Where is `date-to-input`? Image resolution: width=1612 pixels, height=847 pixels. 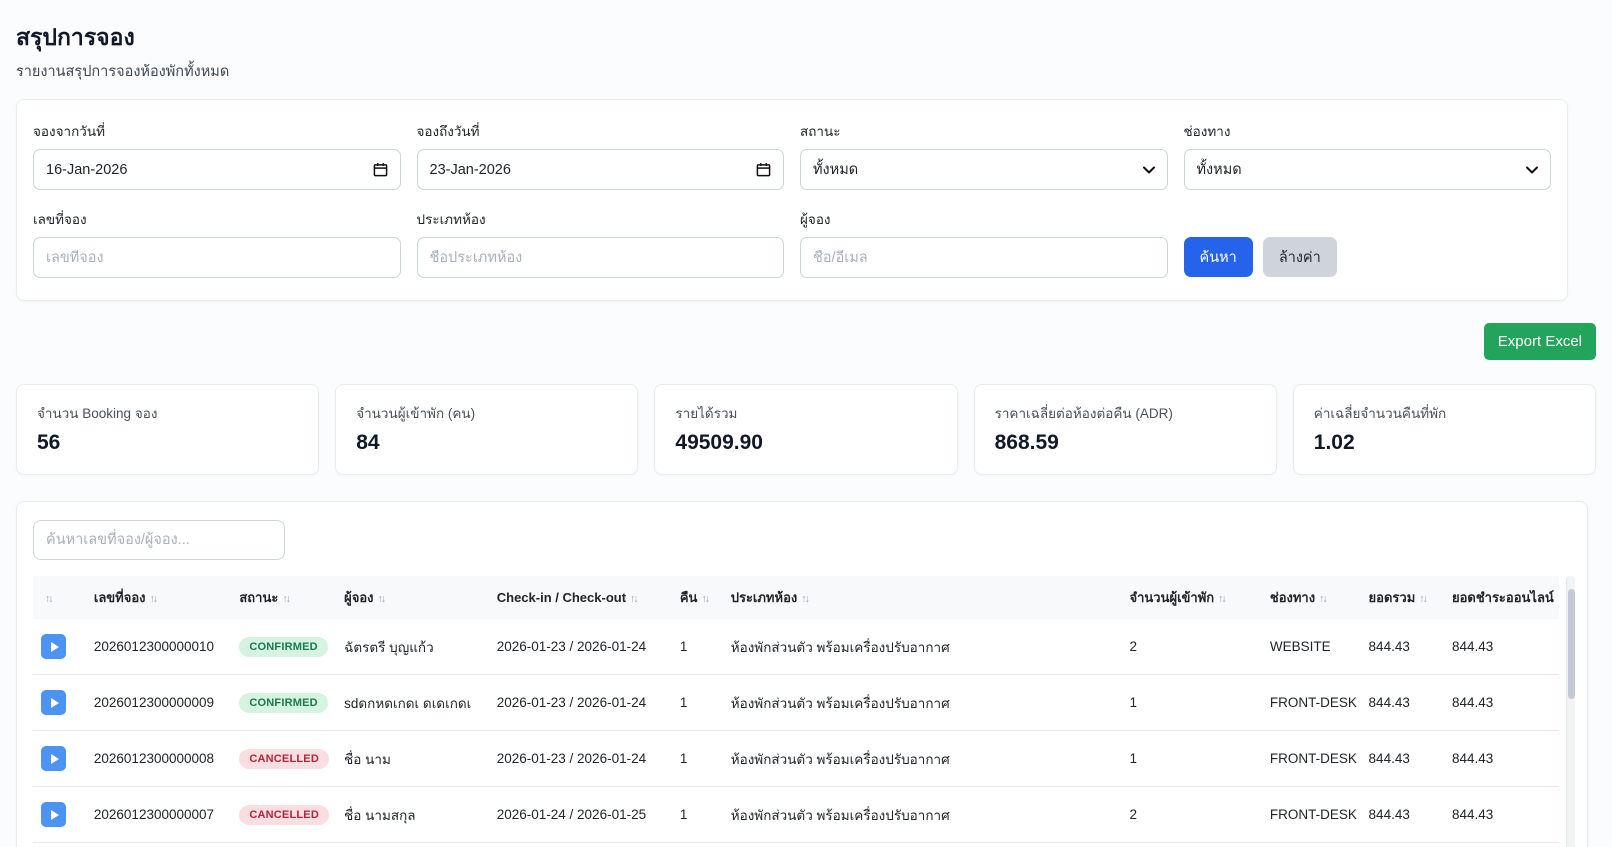
date-to-input is located at coordinates (600, 169).